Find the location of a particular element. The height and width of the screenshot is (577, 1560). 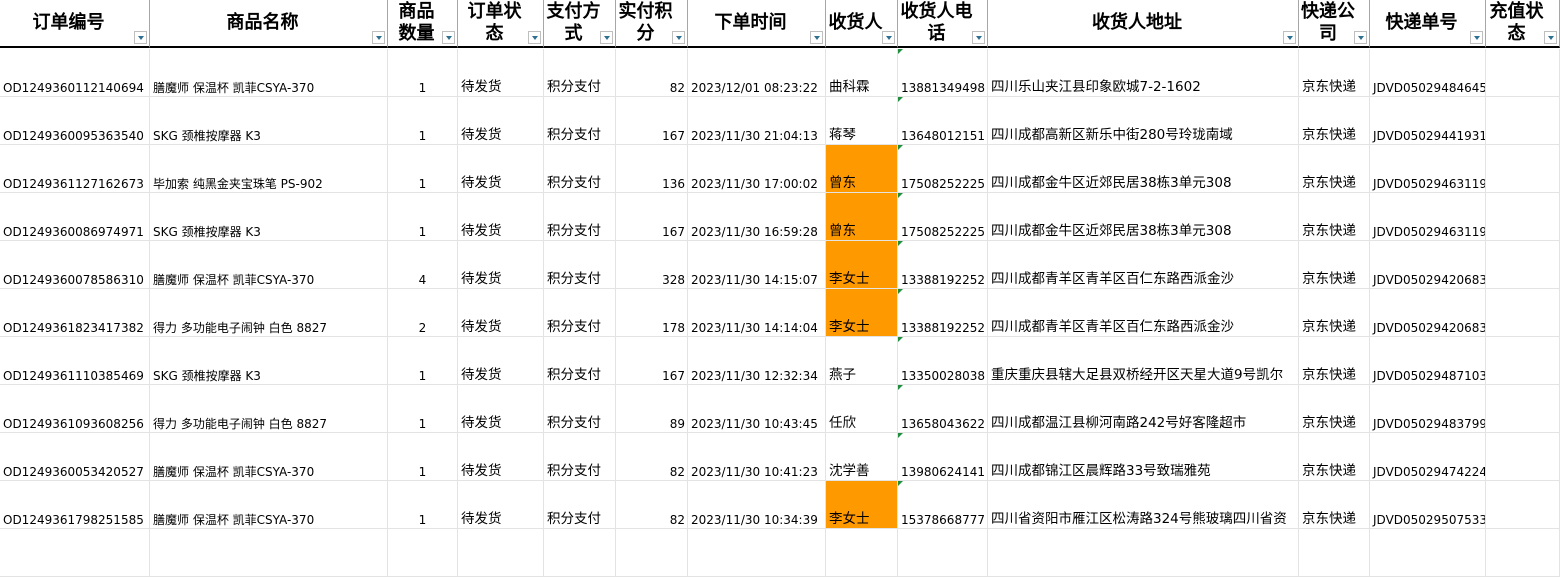

points-cell: 89 is located at coordinates (652, 409).